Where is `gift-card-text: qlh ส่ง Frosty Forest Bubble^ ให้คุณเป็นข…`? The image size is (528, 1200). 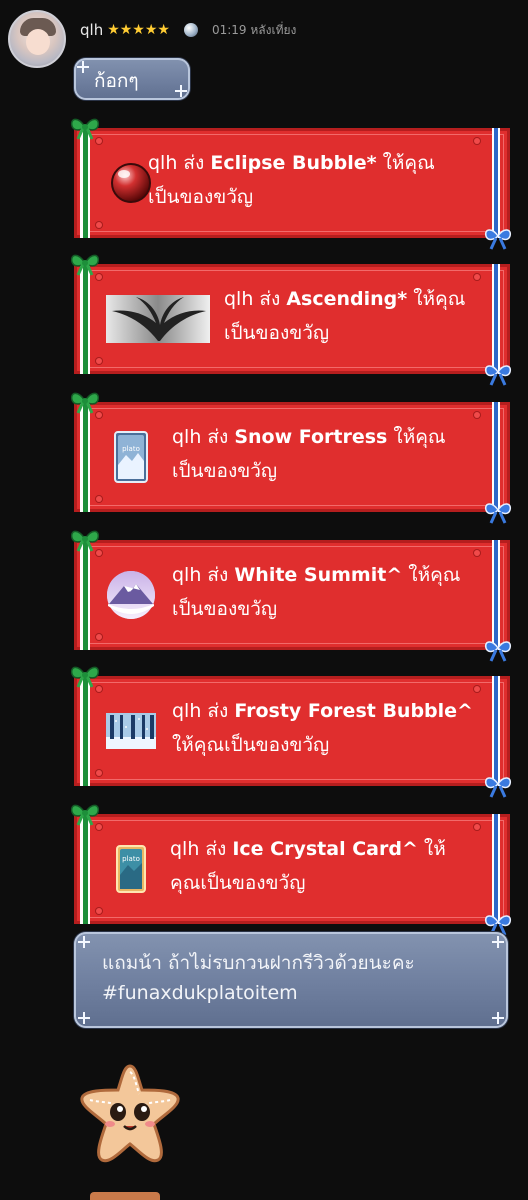 gift-card-text: qlh ส่ง Frosty Forest Bubble^ ให้คุณเป็นข… is located at coordinates (326, 728).